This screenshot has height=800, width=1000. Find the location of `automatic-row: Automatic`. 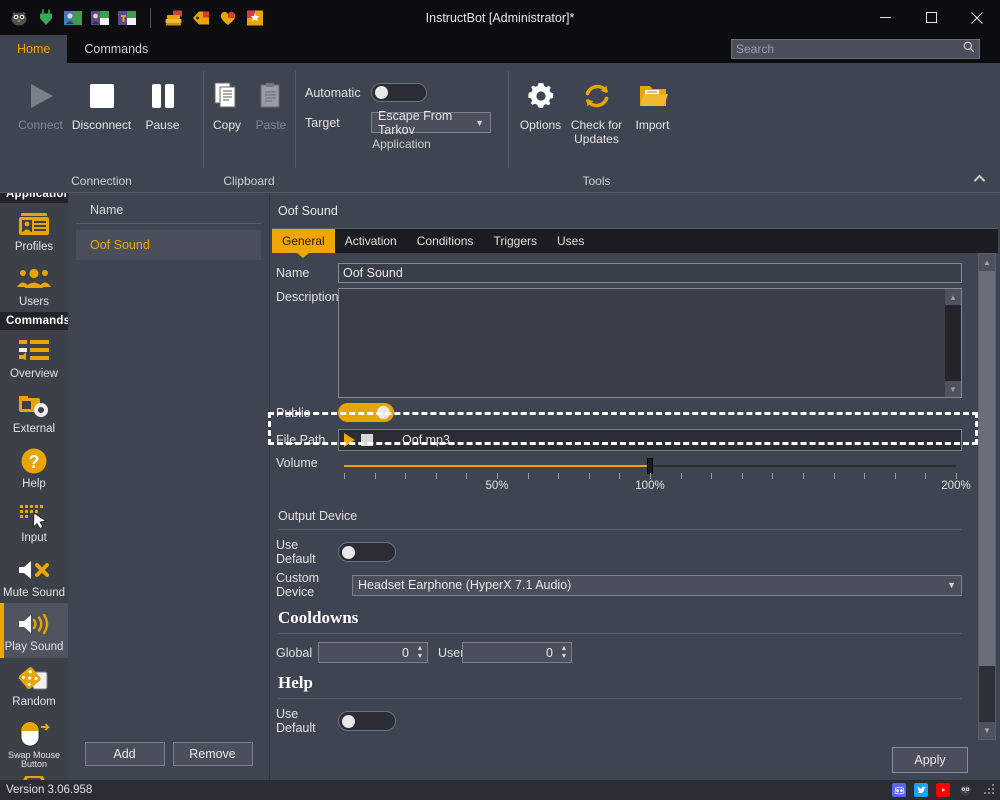

automatic-row: Automatic is located at coordinates (401, 92).